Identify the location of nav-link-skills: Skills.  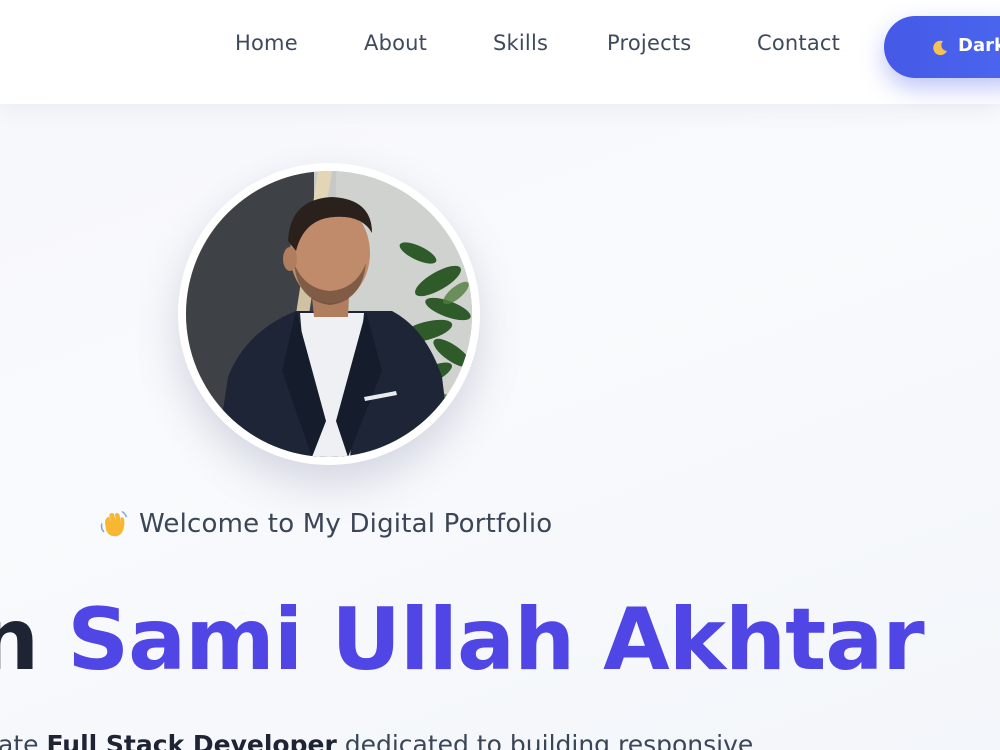
(520, 43).